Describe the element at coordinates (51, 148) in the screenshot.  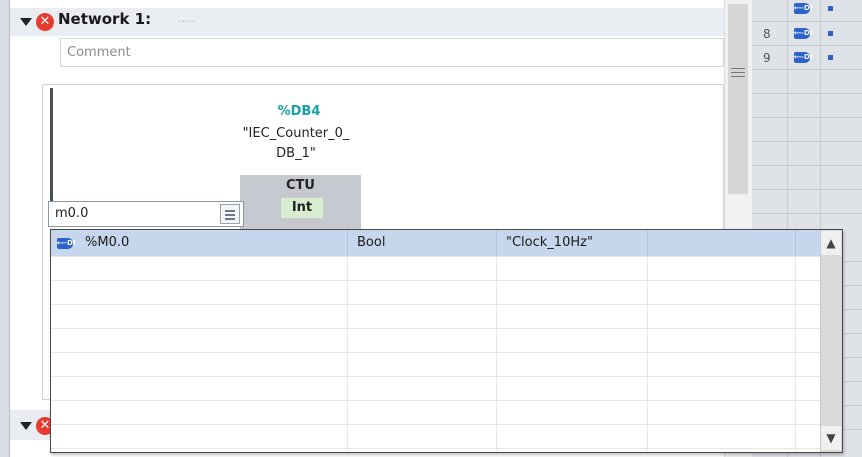
I see `power-rail` at that location.